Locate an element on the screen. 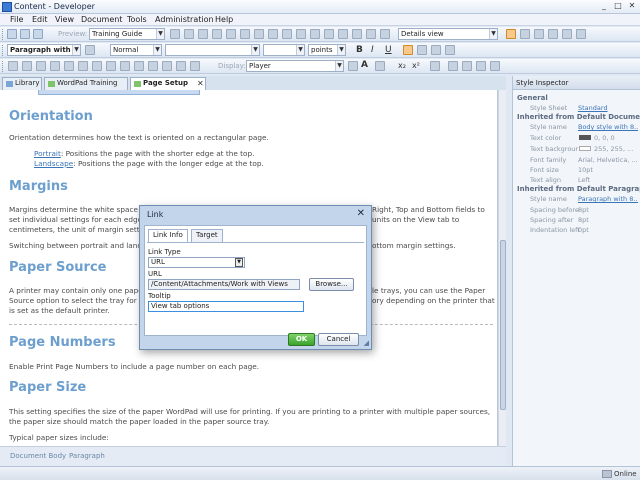 Image resolution: width=640 pixels, height=480 pixels. display-select: Player ▼ is located at coordinates (295, 66).